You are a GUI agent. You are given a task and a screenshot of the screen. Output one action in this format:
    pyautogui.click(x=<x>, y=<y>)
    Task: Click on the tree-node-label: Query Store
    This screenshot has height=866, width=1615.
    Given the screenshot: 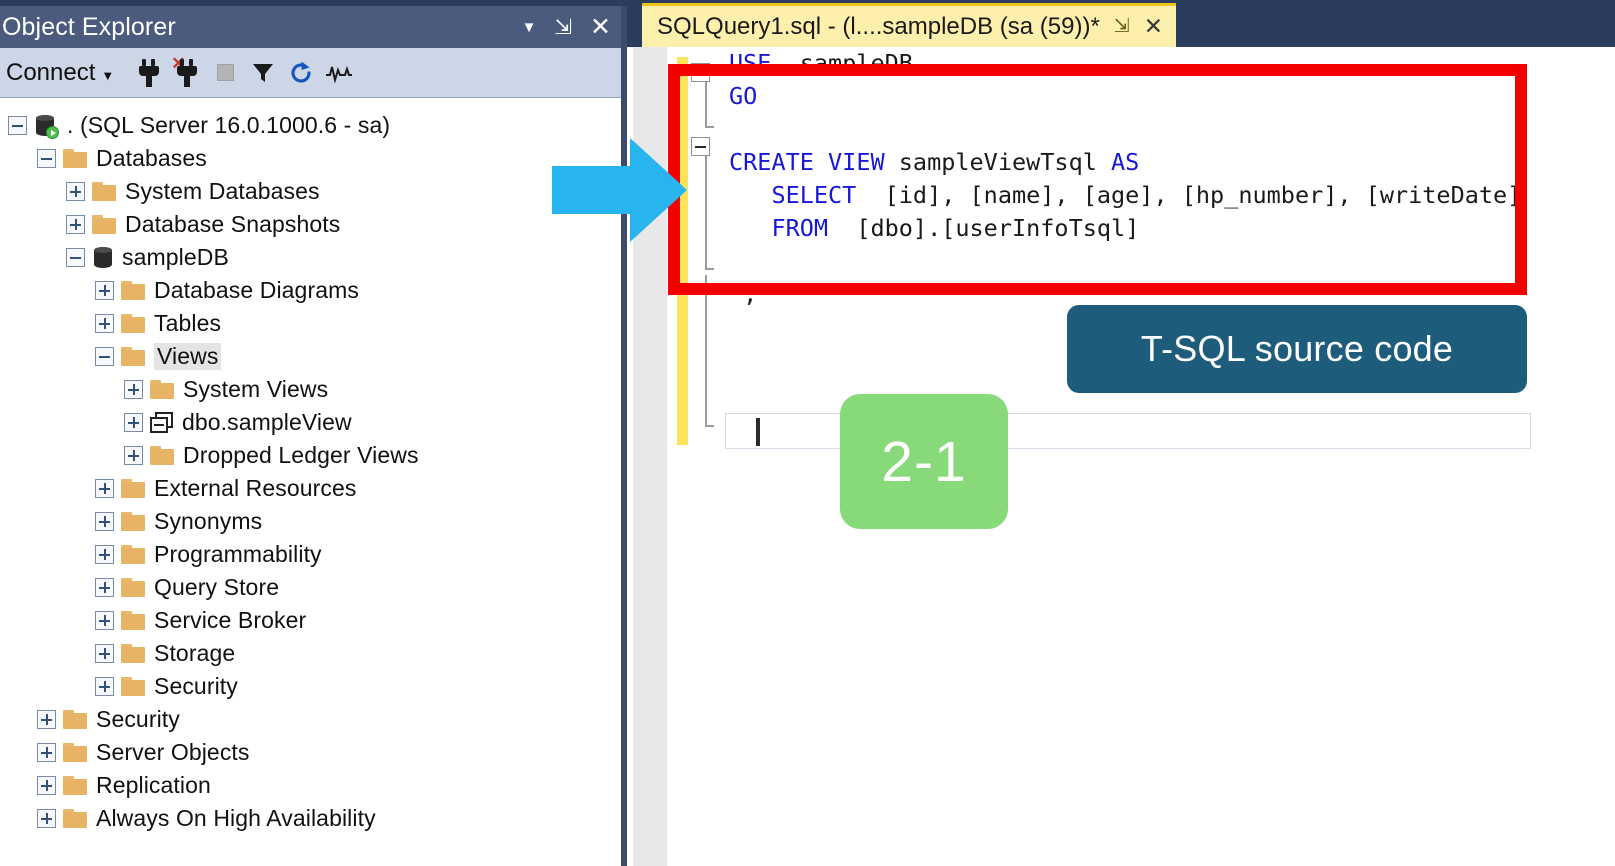 What is the action you would take?
    pyautogui.click(x=217, y=587)
    